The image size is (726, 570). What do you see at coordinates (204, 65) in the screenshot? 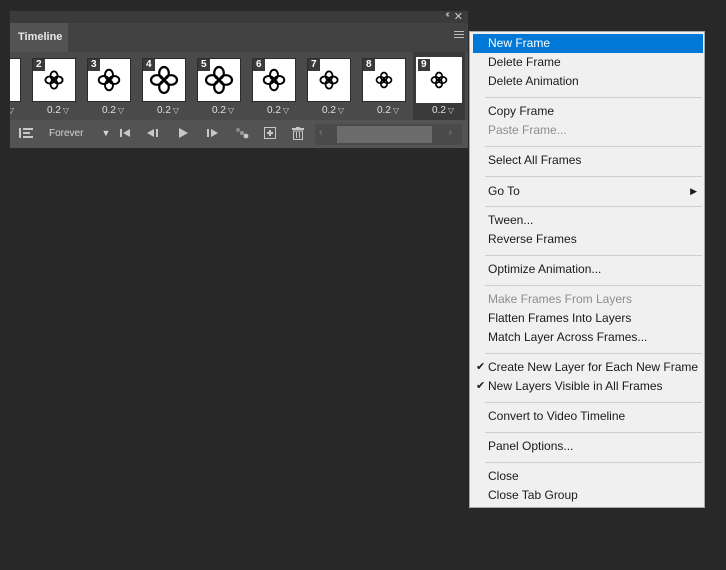
I see `frame-number: 5` at bounding box center [204, 65].